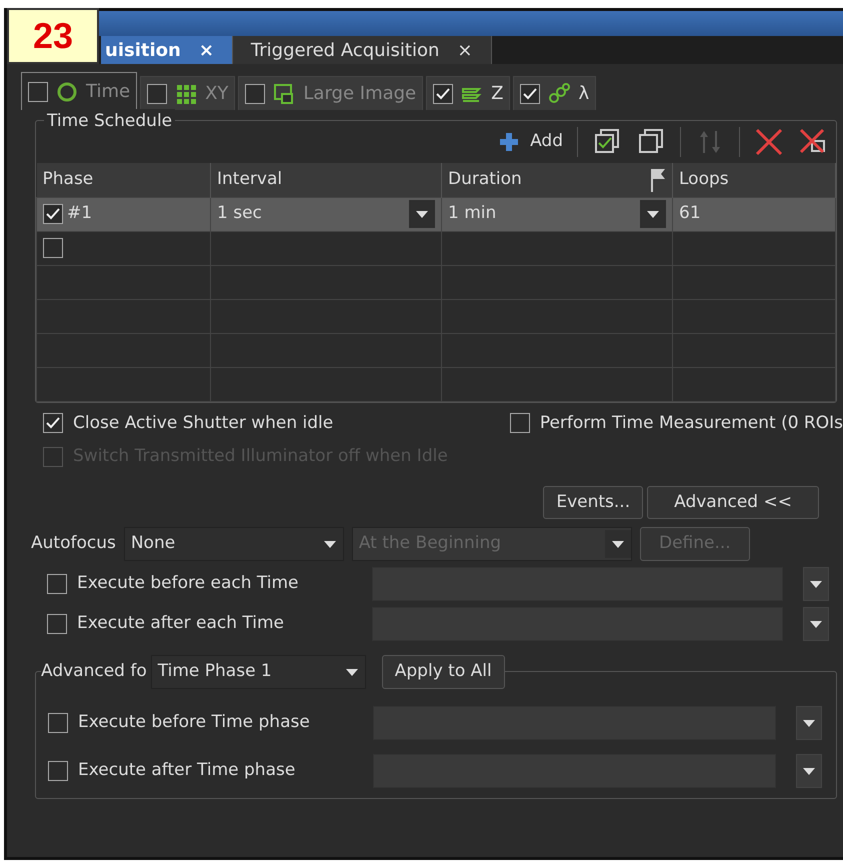 This screenshot has height=864, width=843. I want to click on document-tab: uisition ×, so click(167, 50).